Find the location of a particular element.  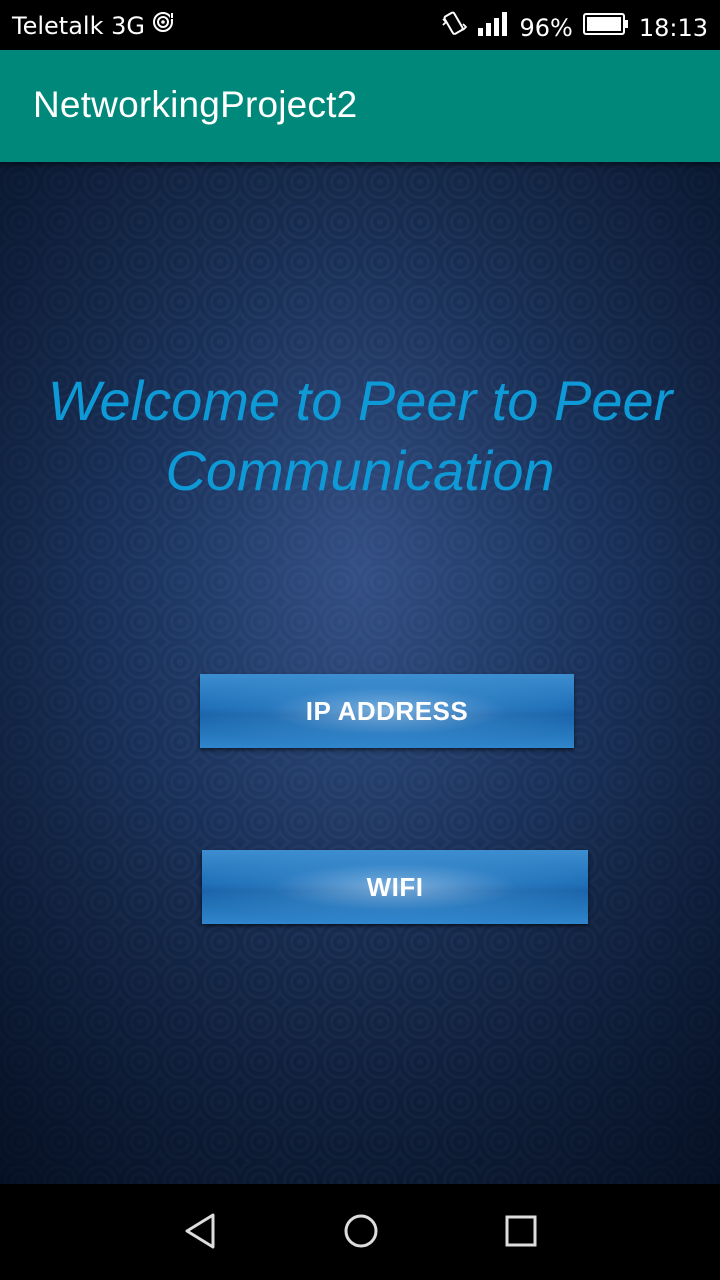

back-icon is located at coordinates (201, 1233).